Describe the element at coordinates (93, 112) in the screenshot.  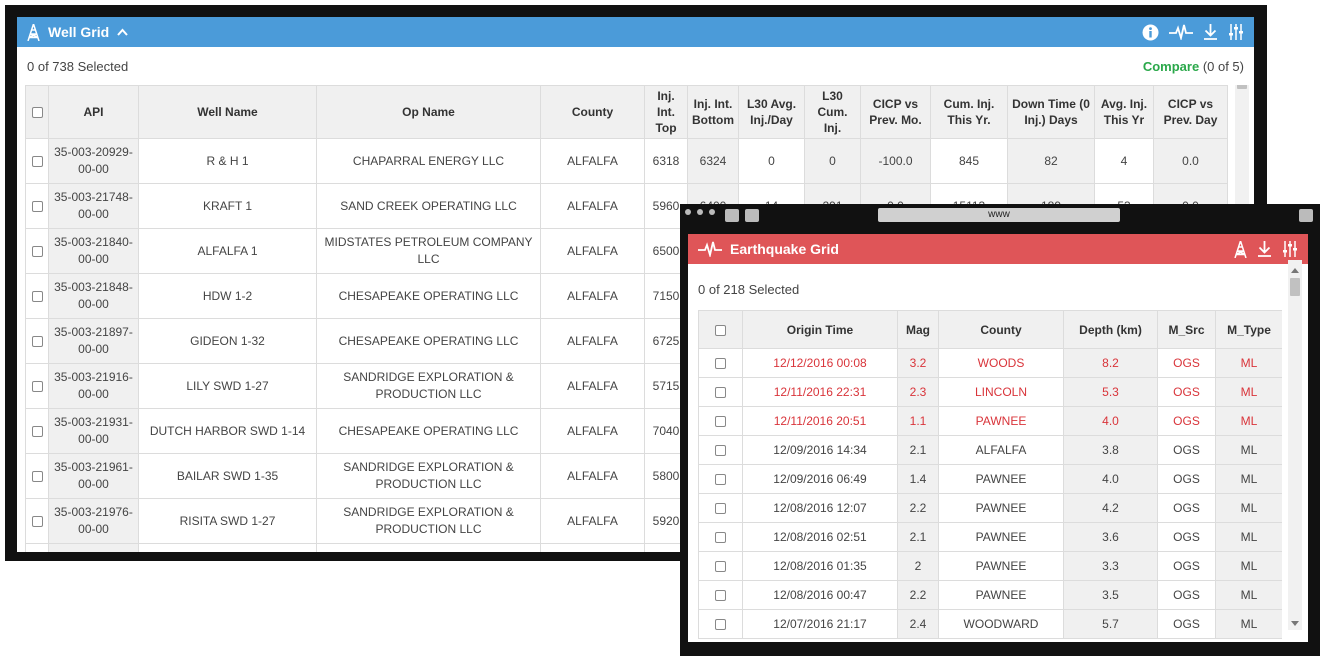
I see `column-header: API` at that location.